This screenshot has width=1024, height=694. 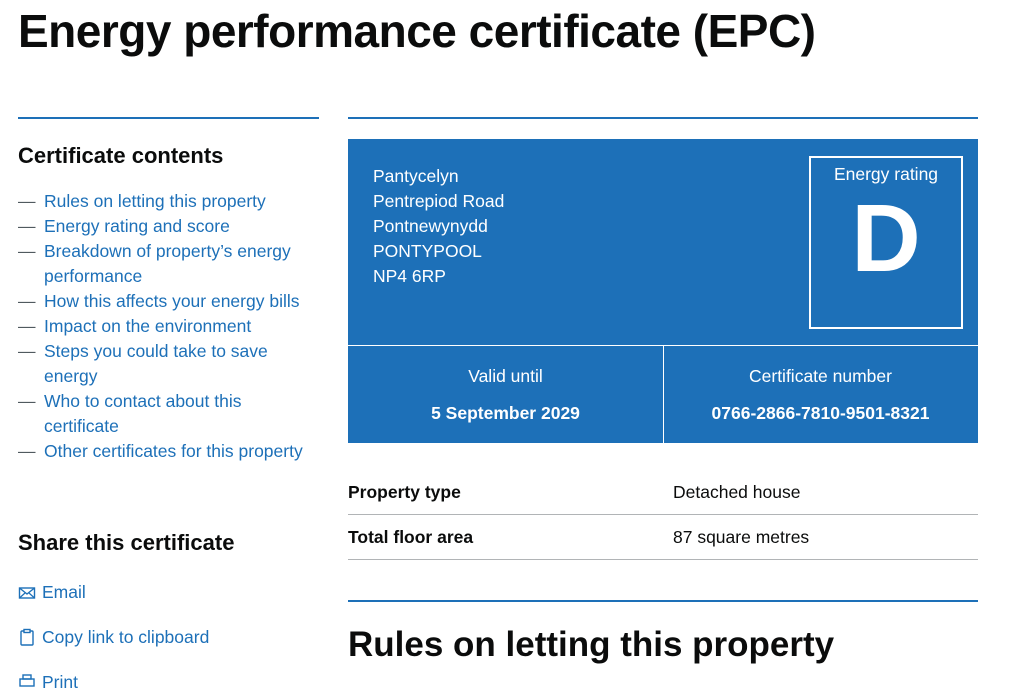 I want to click on list-item: Who to contact about this certificate, so click(x=168, y=414).